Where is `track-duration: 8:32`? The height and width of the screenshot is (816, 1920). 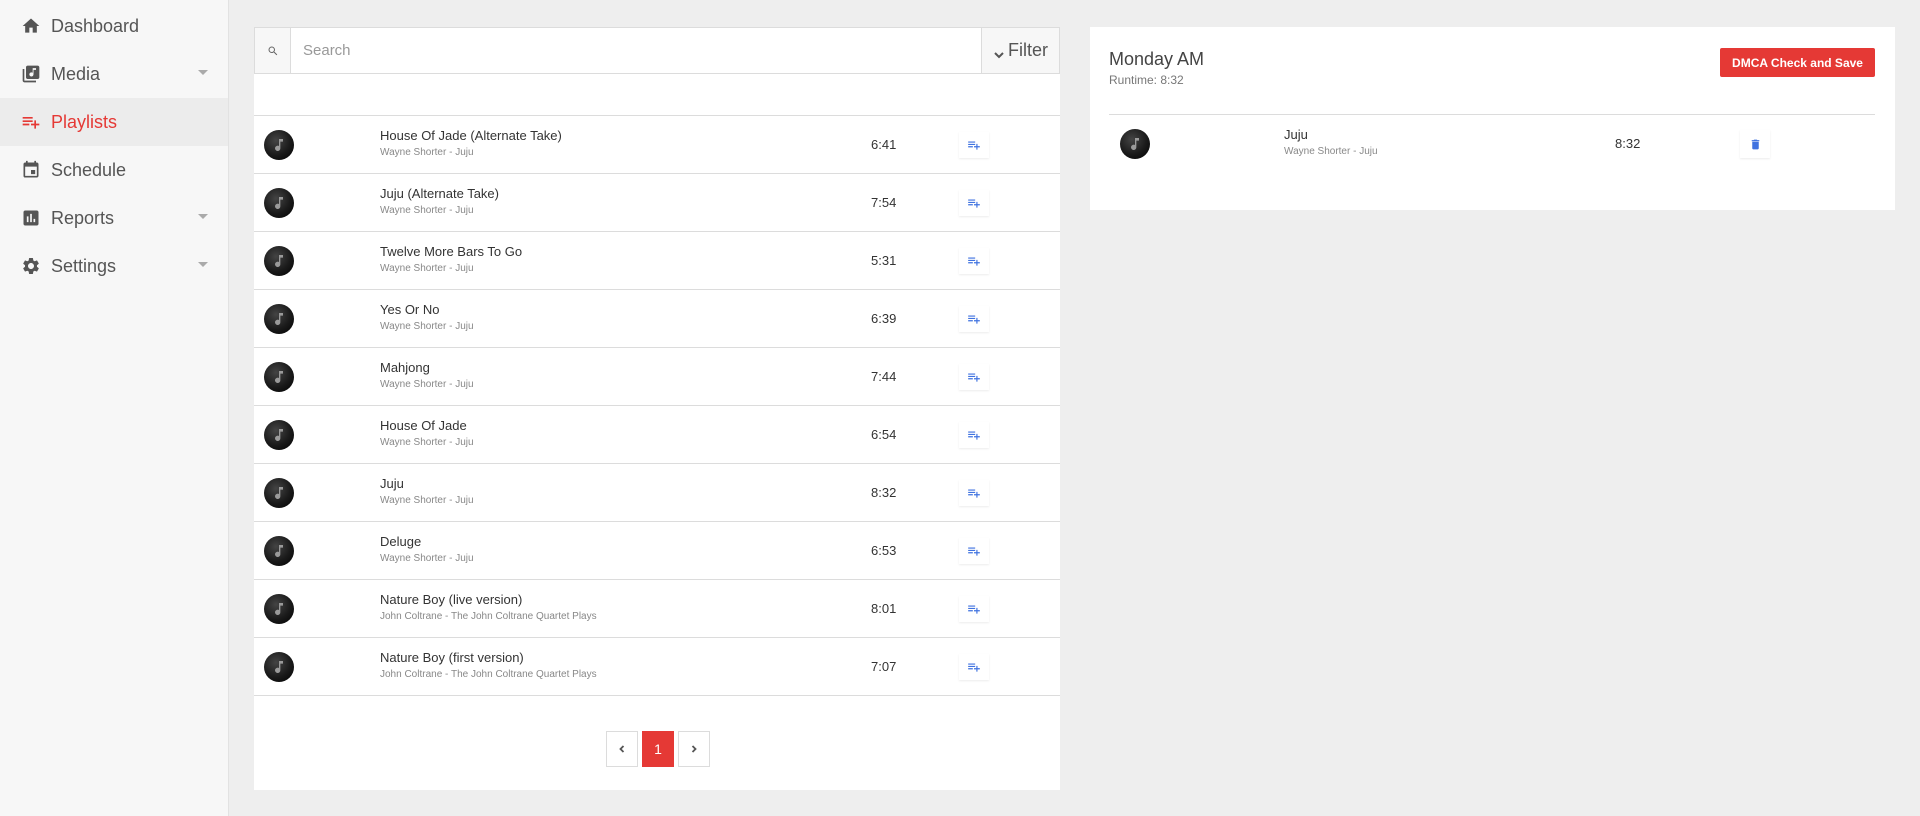
track-duration: 8:32 is located at coordinates (1628, 143).